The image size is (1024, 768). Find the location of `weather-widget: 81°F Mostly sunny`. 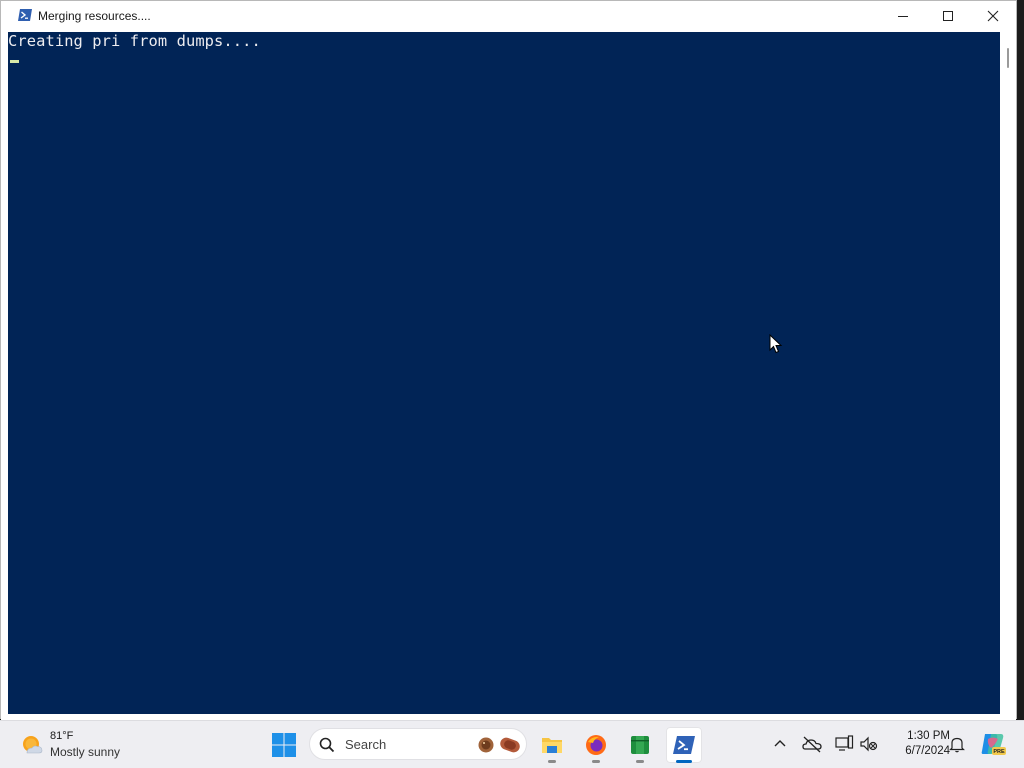

weather-widget: 81°F Mostly sunny is located at coordinates (88, 745).